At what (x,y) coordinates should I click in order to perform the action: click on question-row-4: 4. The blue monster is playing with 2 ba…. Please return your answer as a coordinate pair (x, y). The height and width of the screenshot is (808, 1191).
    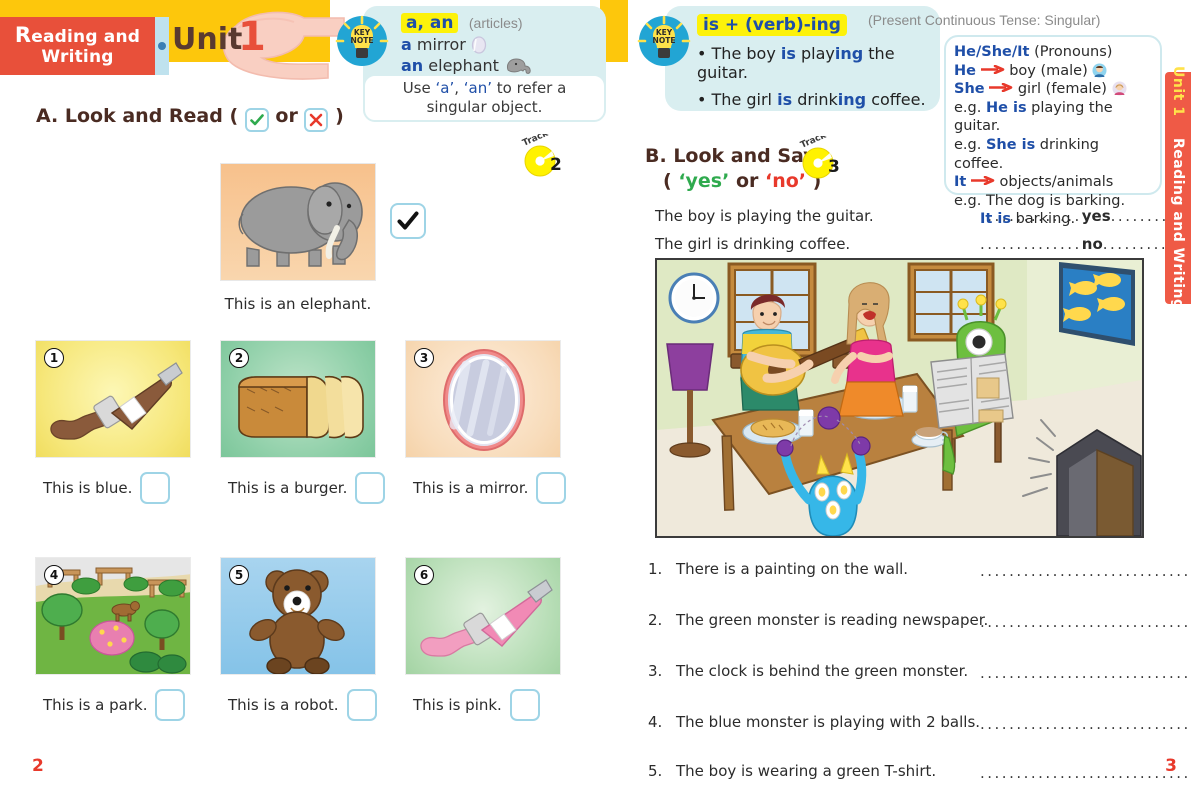
    Looking at the image, I should click on (814, 722).